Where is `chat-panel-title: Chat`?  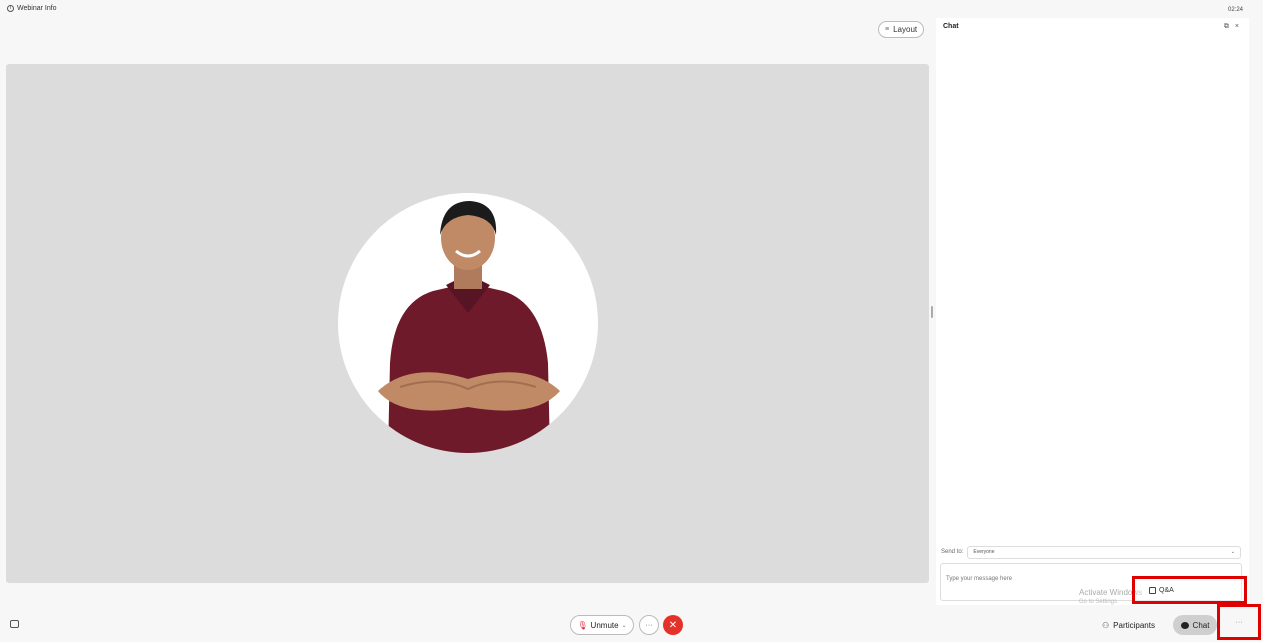
chat-panel-title: Chat is located at coordinates (951, 26).